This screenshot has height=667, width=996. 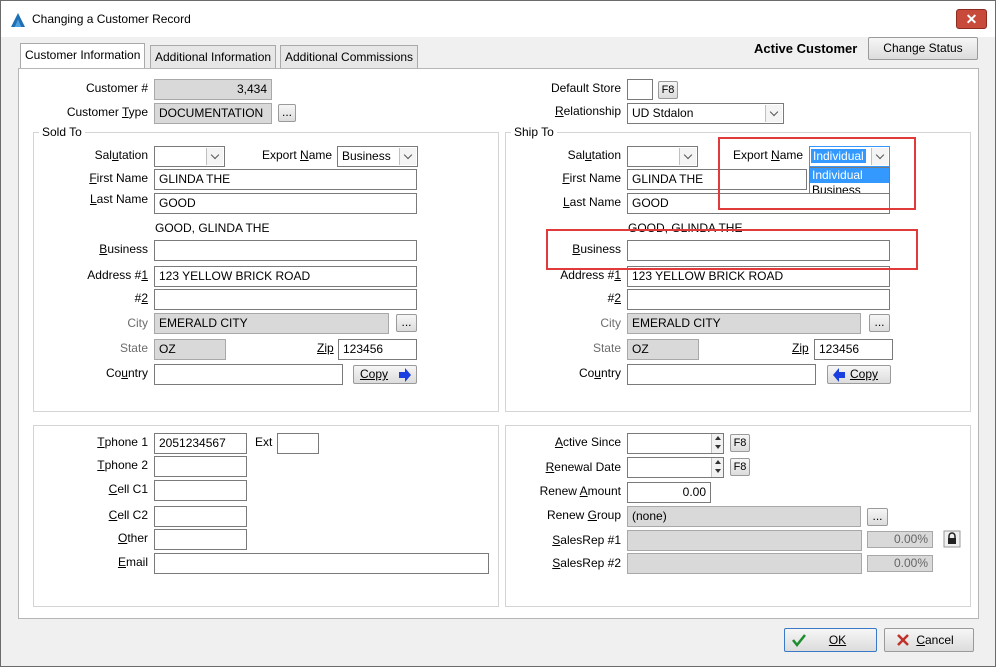 I want to click on tab-customer-information: Customer Information, so click(x=83, y=56).